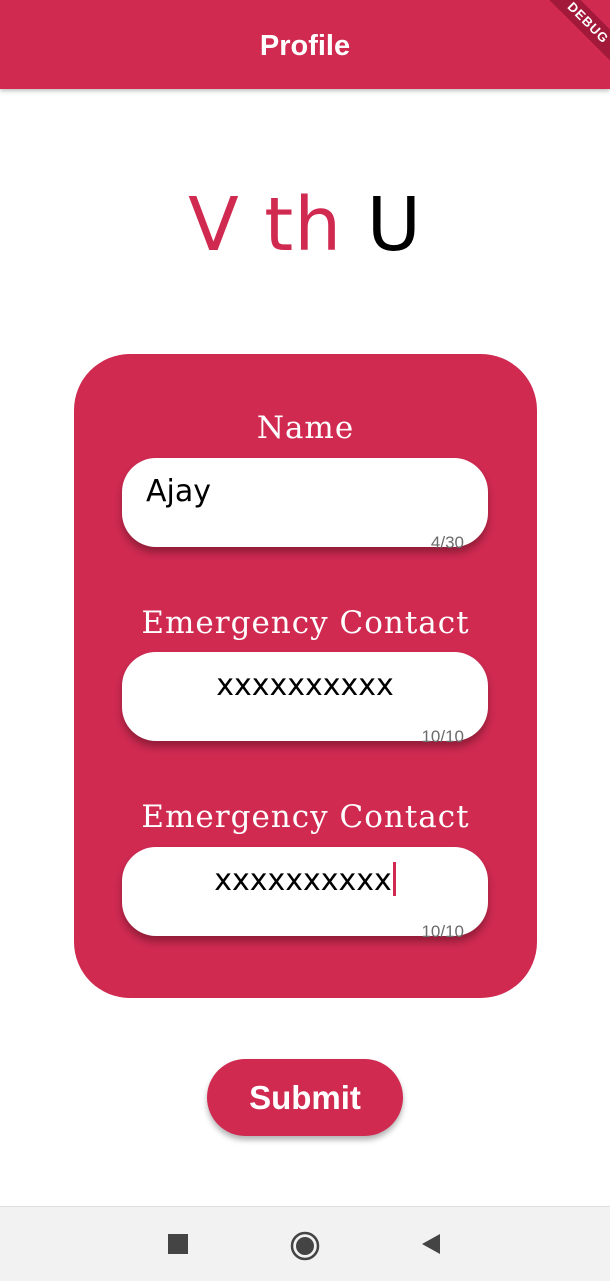 The height and width of the screenshot is (1281, 610). What do you see at coordinates (178, 1244) in the screenshot?
I see `recents-square-icon` at bounding box center [178, 1244].